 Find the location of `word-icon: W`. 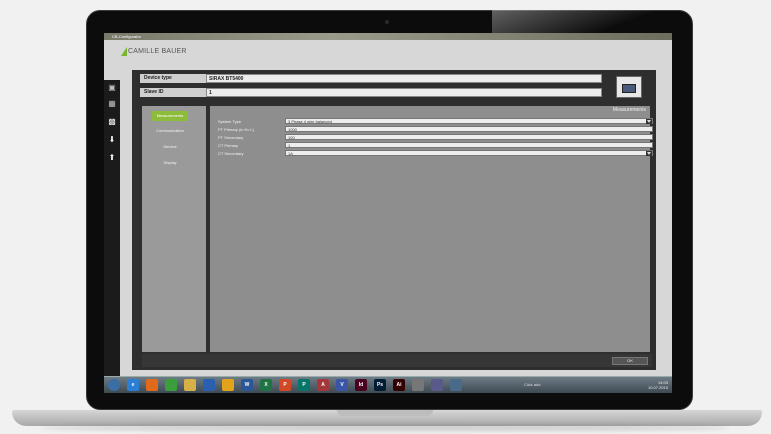

word-icon: W is located at coordinates (247, 385).